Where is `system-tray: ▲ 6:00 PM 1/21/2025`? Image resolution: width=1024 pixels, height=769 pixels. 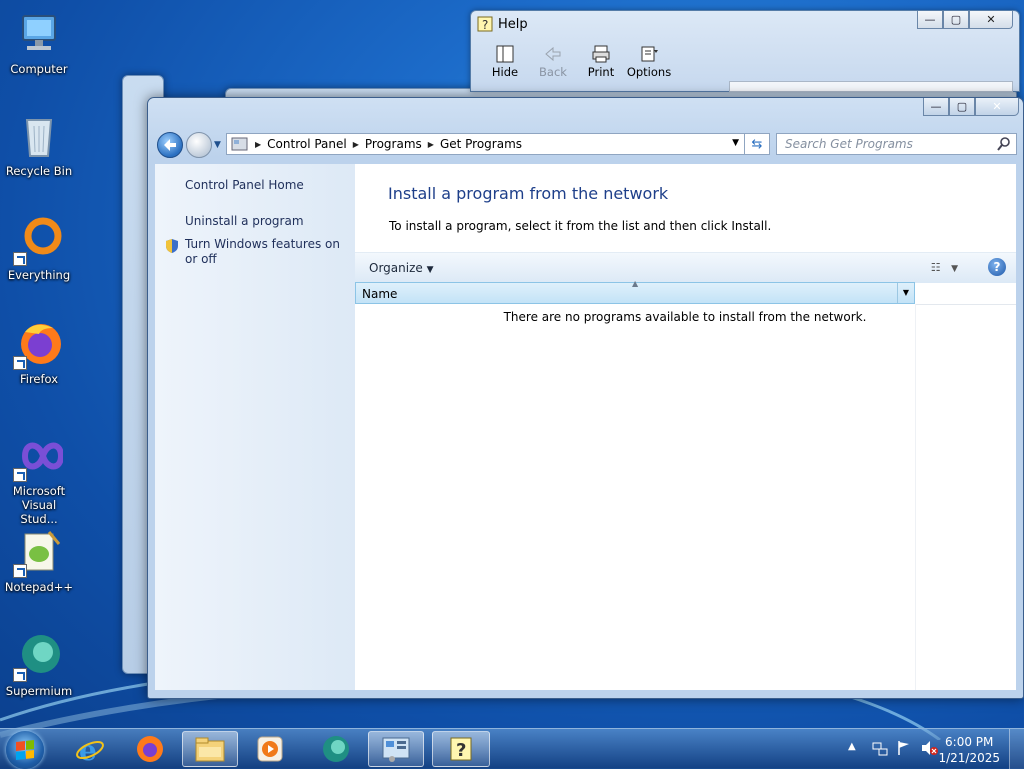
system-tray: ▲ 6:00 PM 1/21/2025 is located at coordinates (929, 749).